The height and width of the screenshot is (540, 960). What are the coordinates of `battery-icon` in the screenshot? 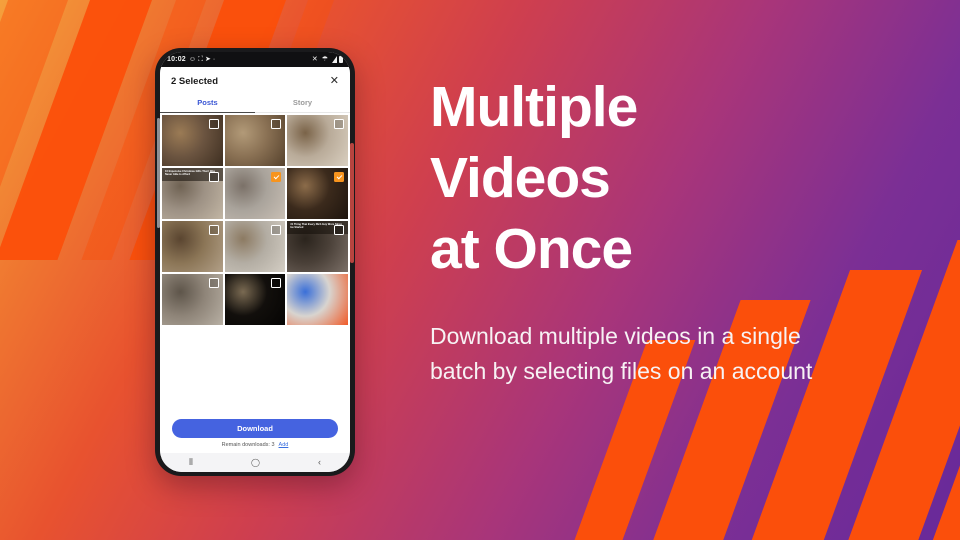 It's located at (341, 59).